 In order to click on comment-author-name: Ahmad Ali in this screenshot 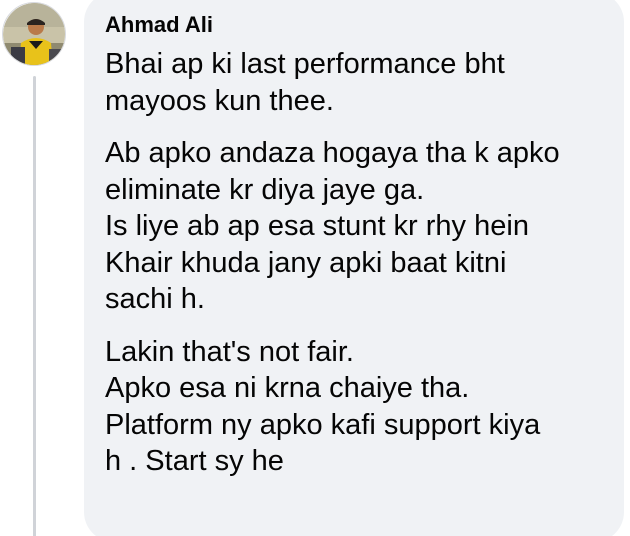, I will do `click(159, 25)`.